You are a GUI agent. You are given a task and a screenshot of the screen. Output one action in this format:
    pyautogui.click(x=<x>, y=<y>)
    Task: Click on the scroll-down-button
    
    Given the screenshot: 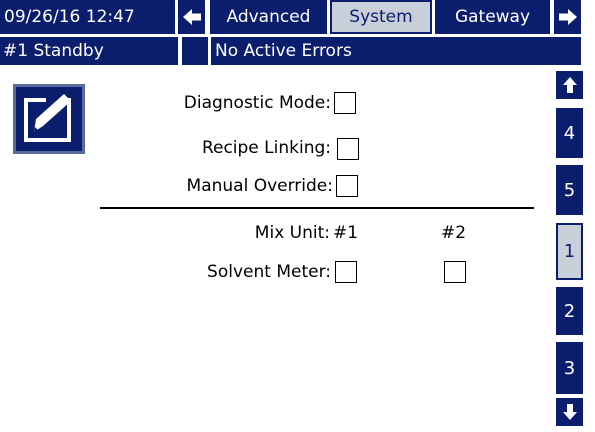 What is the action you would take?
    pyautogui.click(x=569, y=412)
    